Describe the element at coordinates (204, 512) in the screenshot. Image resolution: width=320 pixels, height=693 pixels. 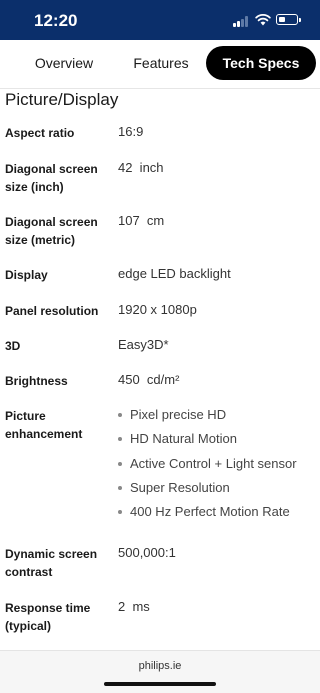
I see `list-item: 400 Hz Perfect Motion Rate` at that location.